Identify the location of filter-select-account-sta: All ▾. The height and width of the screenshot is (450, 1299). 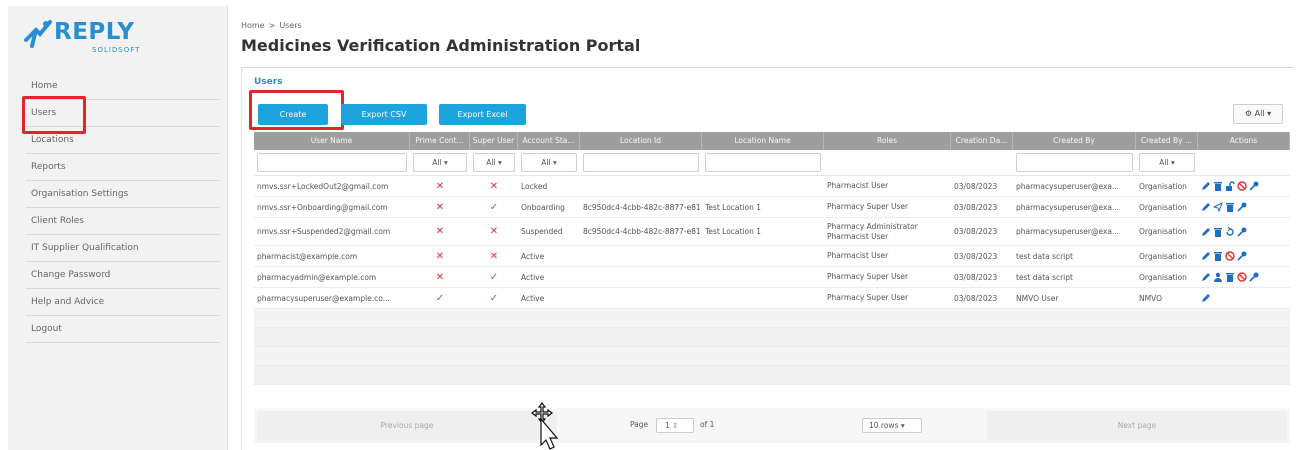
(549, 162).